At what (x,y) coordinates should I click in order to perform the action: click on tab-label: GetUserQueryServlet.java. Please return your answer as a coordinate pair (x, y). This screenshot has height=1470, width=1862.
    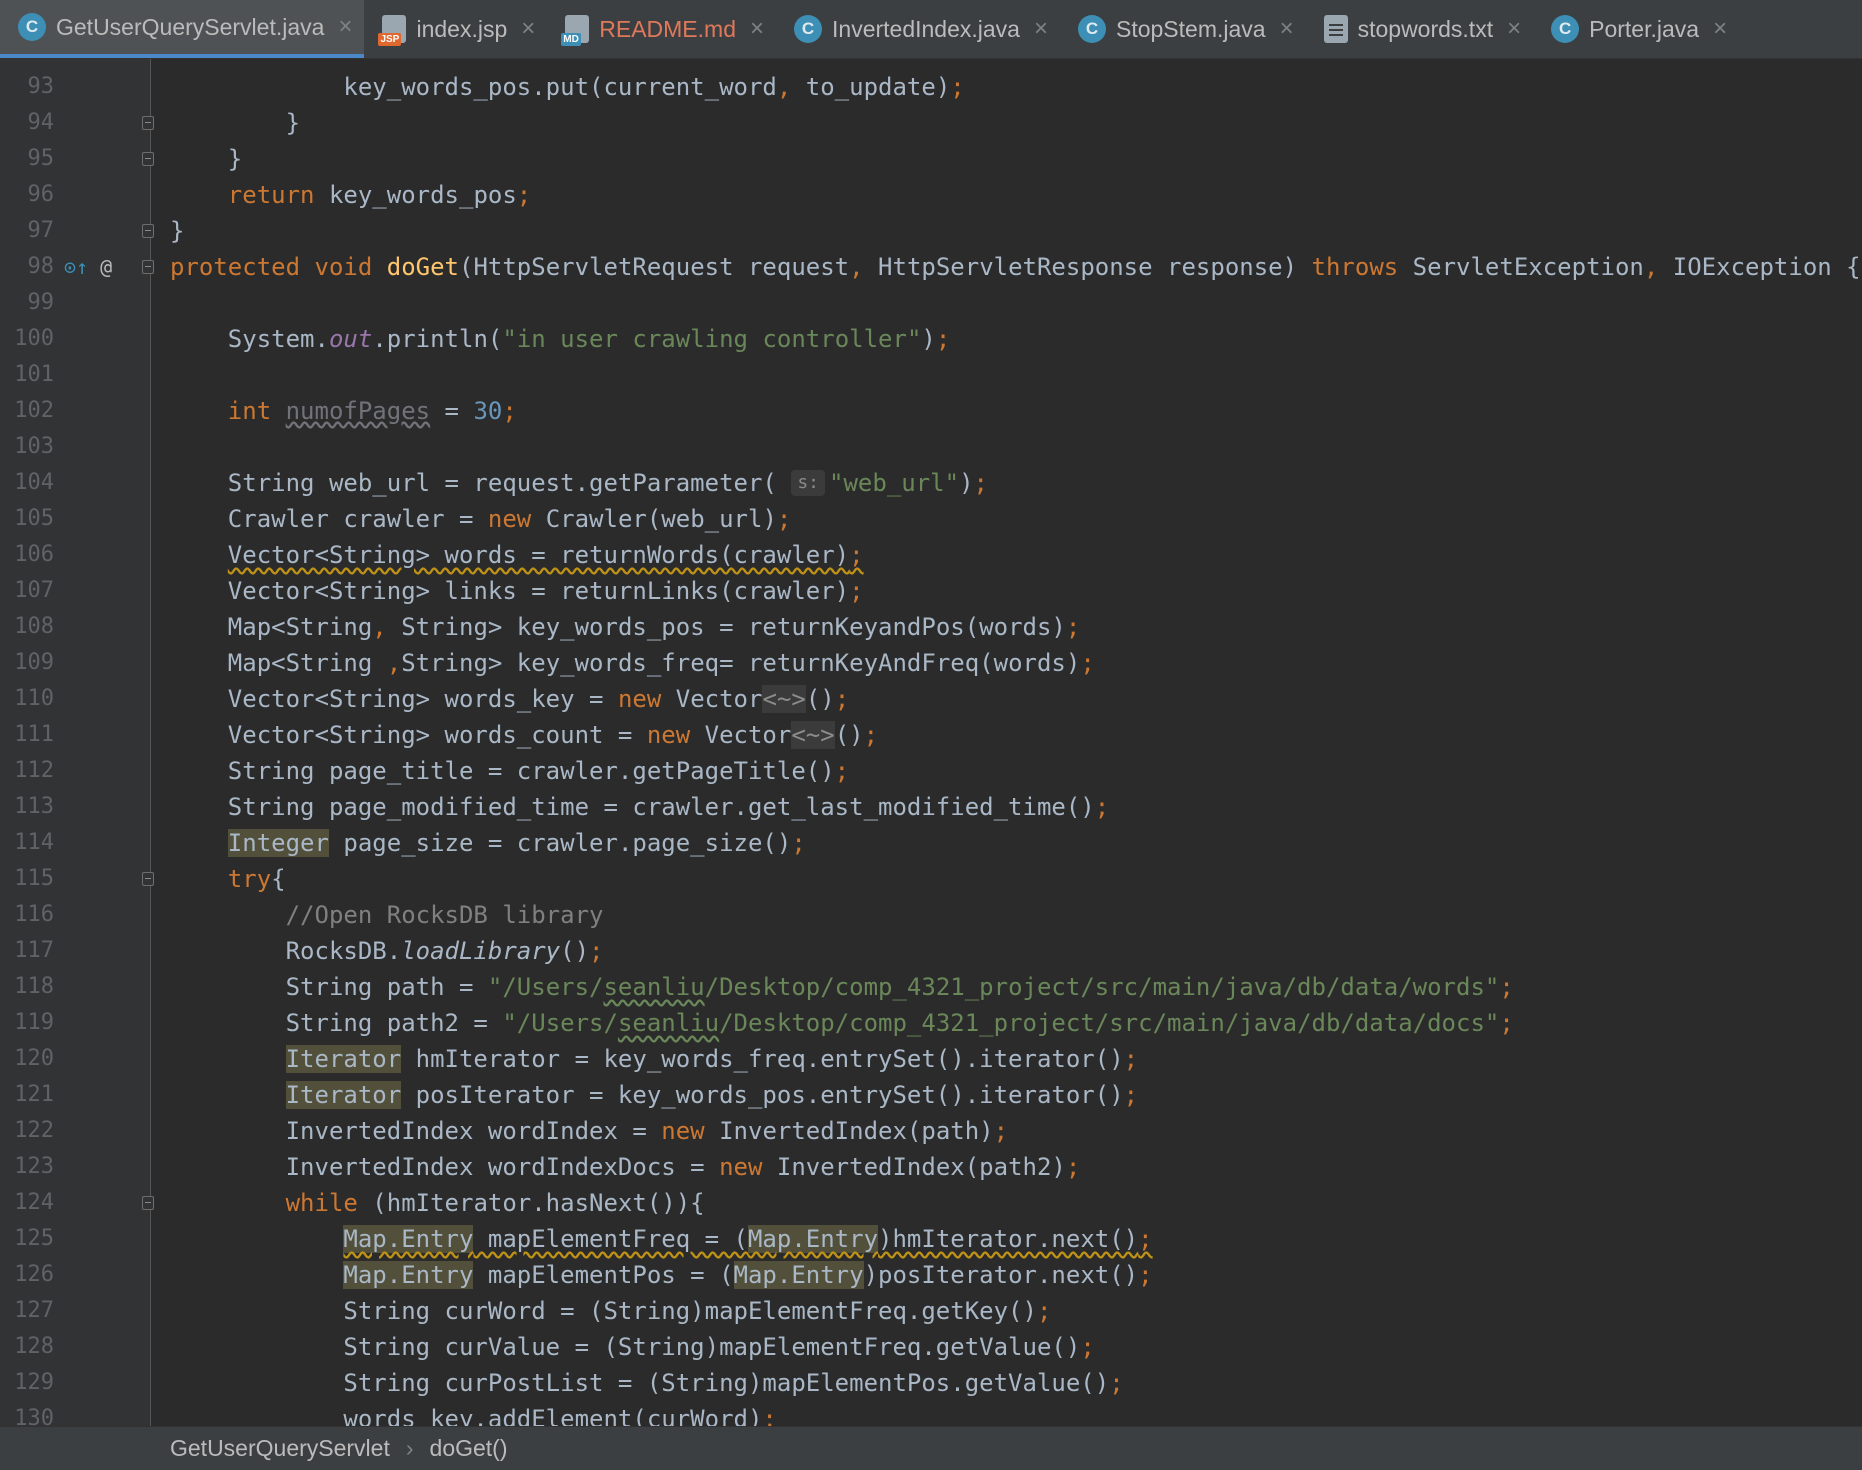
    Looking at the image, I should click on (190, 26).